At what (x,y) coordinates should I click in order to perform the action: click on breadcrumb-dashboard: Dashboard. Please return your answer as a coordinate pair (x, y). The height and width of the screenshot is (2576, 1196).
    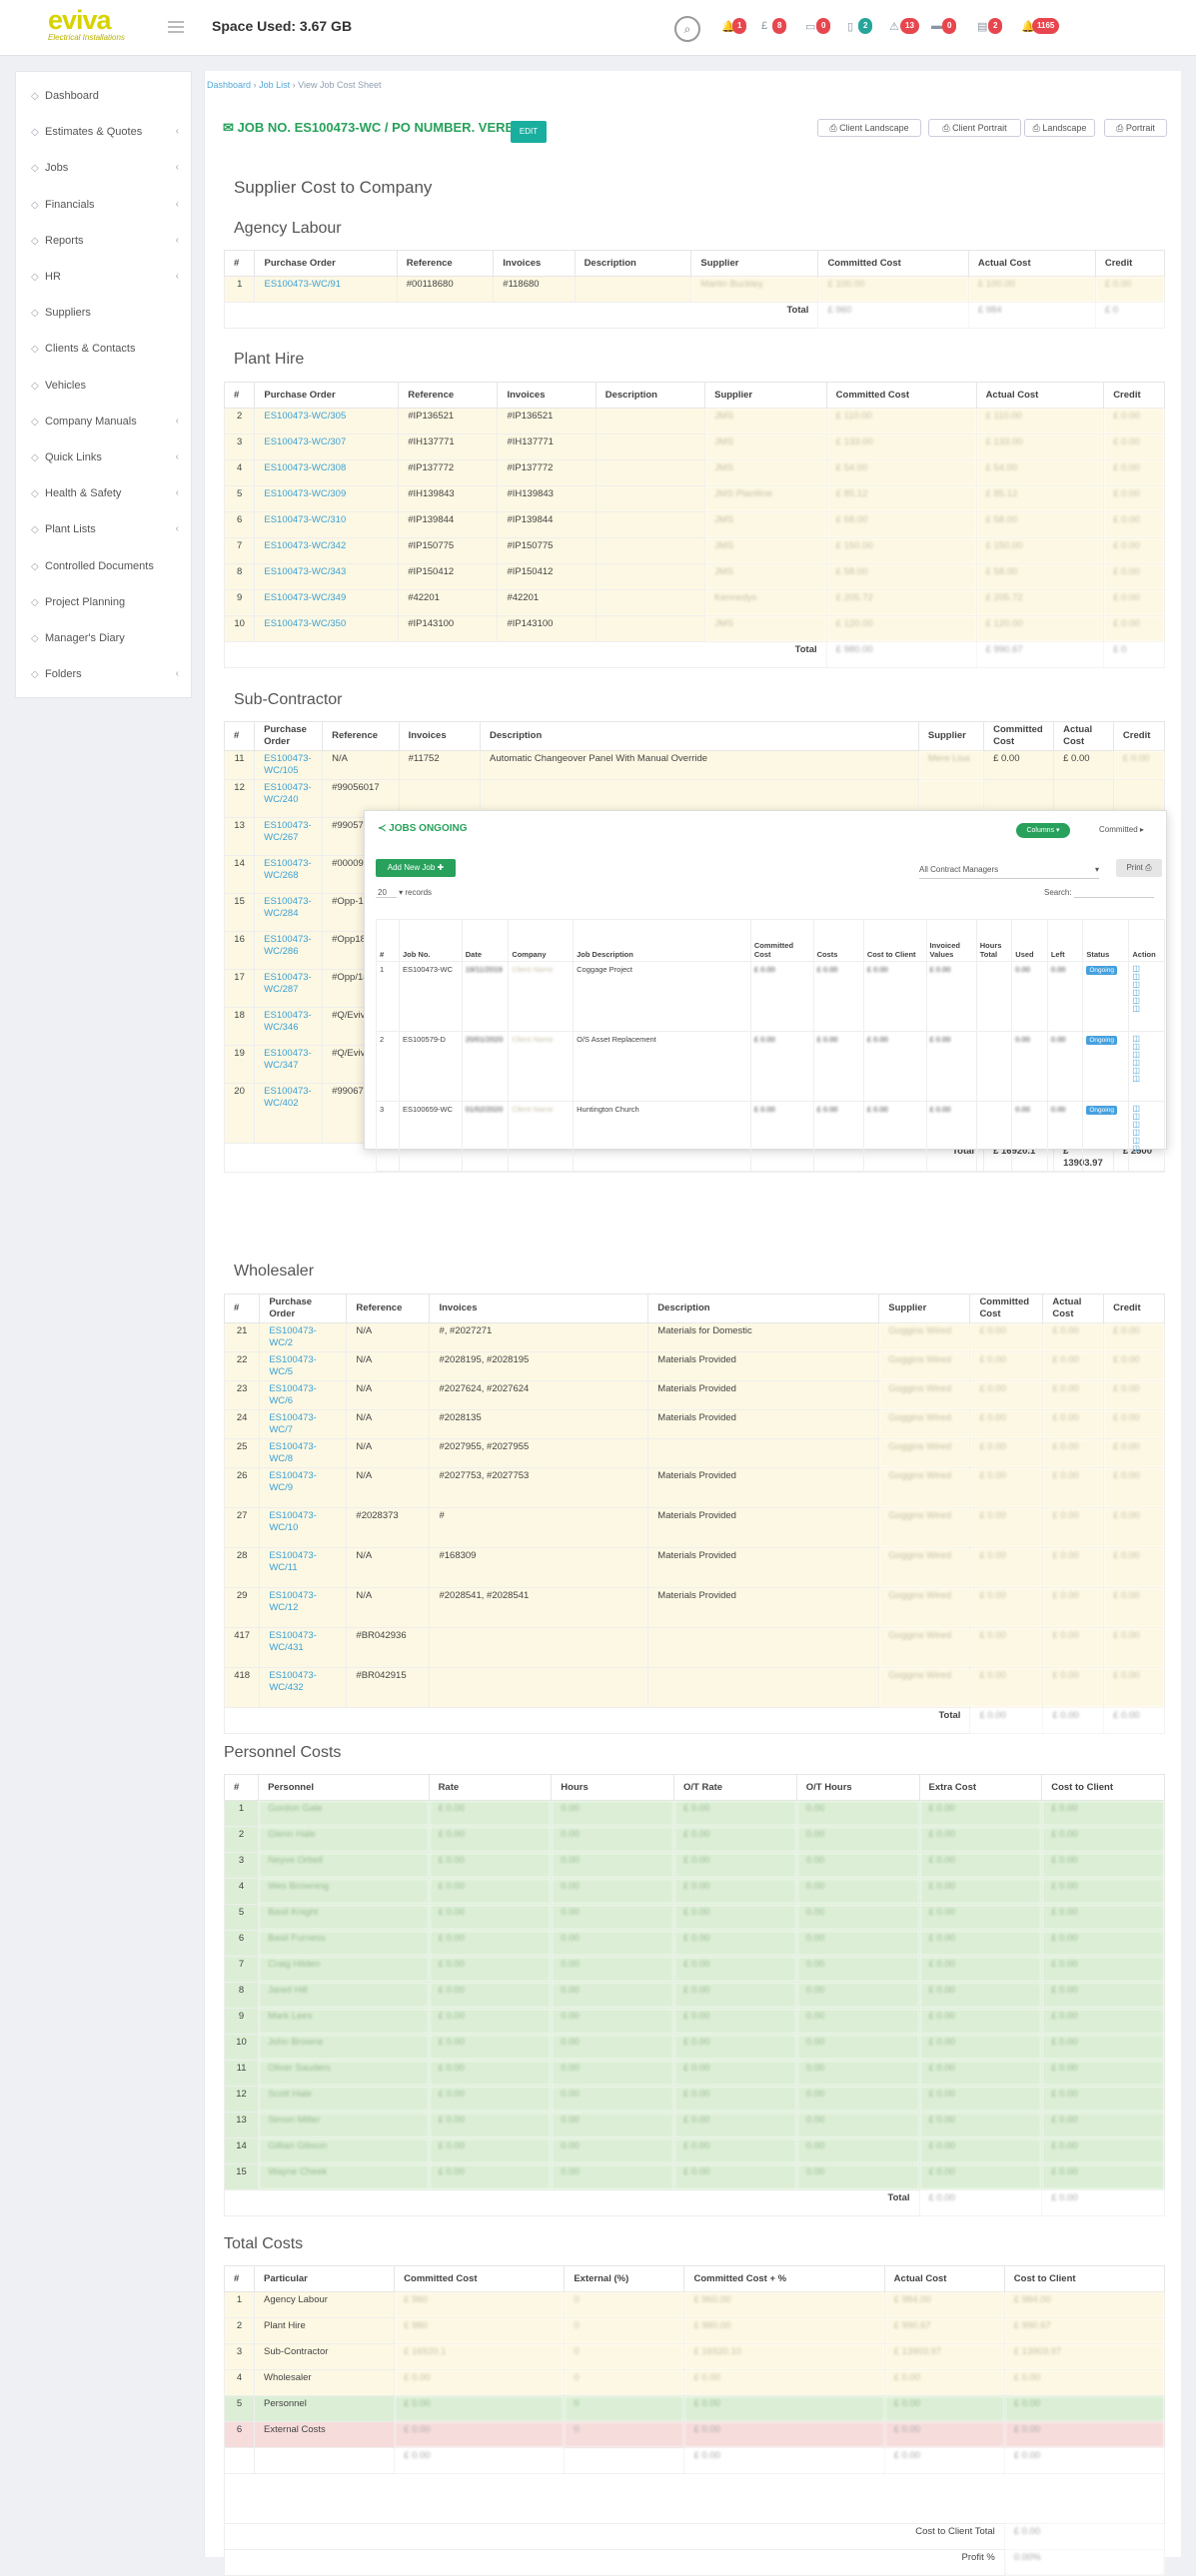
    Looking at the image, I should click on (229, 85).